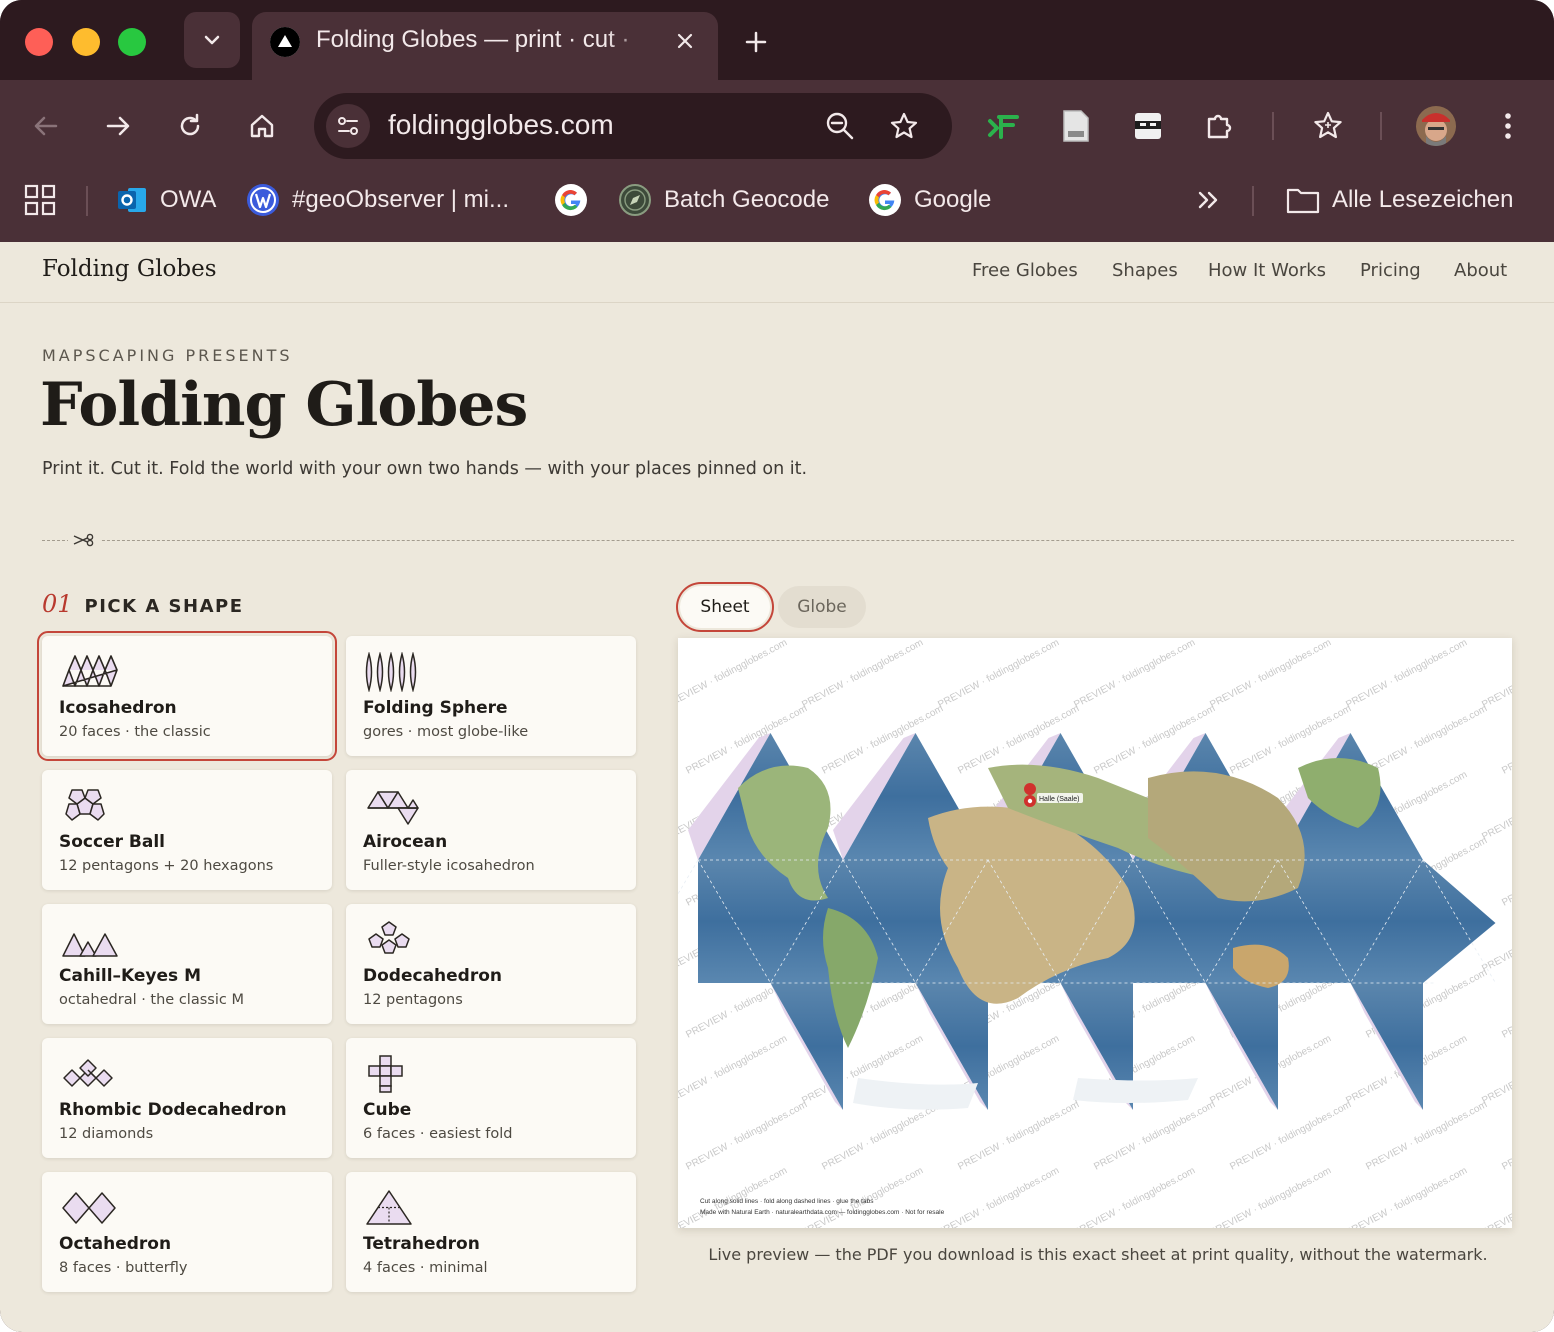 This screenshot has width=1554, height=1332. Describe the element at coordinates (187, 1232) in the screenshot. I see `shape-card-octahedron: Octahedron 8 faces · butterfly` at that location.